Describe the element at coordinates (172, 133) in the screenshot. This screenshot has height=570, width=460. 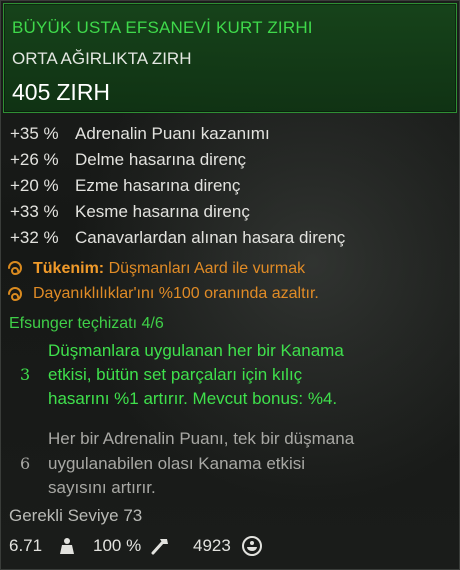
I see `stat-label: Adrenalin Puanı kazanımı` at that location.